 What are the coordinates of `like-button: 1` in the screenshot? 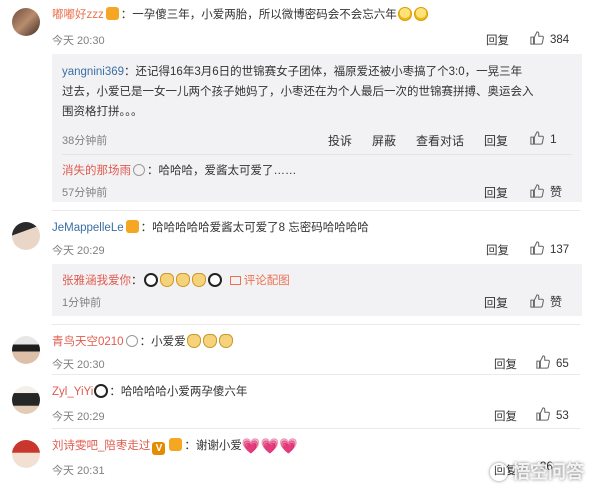 It's located at (543, 138).